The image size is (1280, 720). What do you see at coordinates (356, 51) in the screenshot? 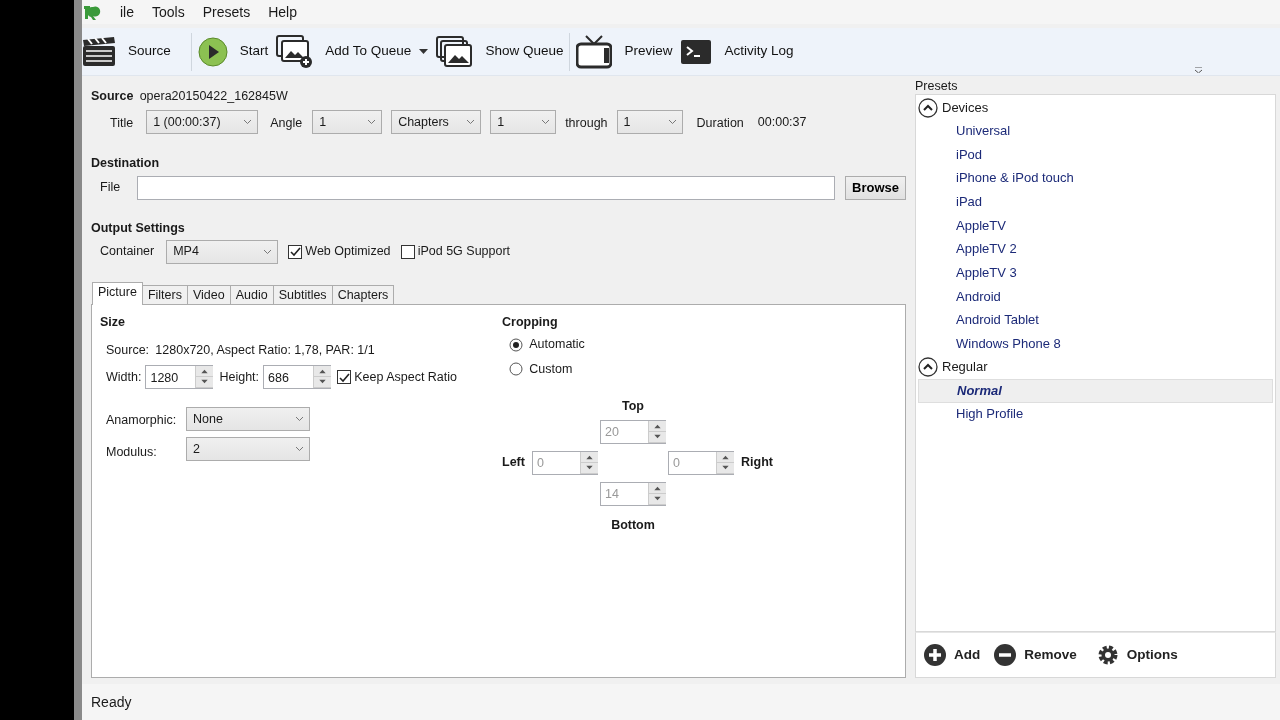
I see `add-queue-button: Add To Queue` at bounding box center [356, 51].